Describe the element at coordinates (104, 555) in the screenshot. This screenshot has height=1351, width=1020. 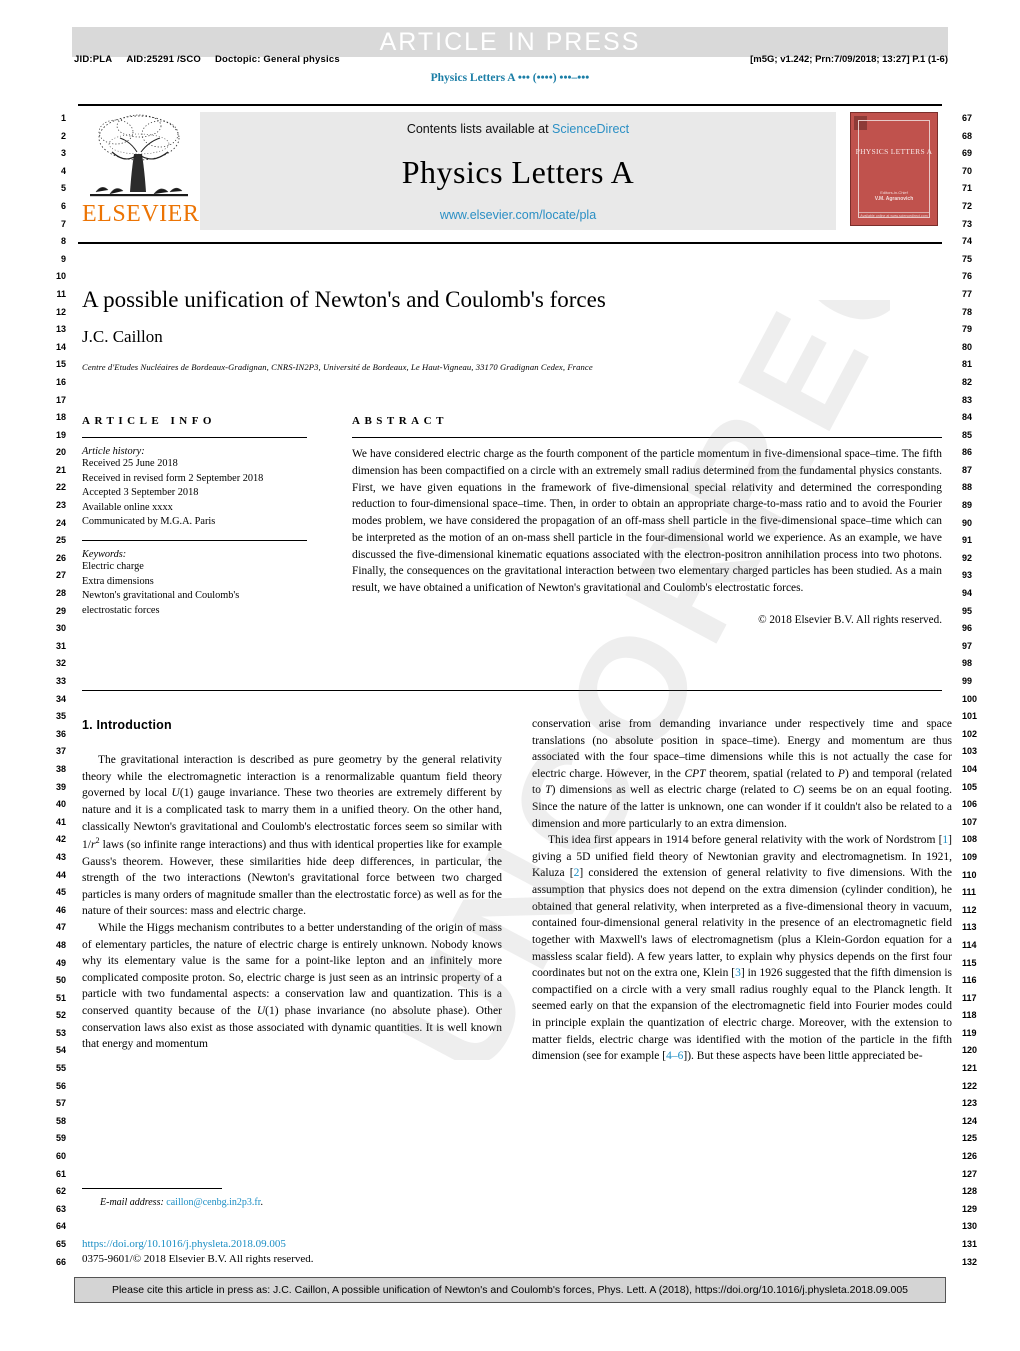
I see `keywords-label: Keywords:` at that location.